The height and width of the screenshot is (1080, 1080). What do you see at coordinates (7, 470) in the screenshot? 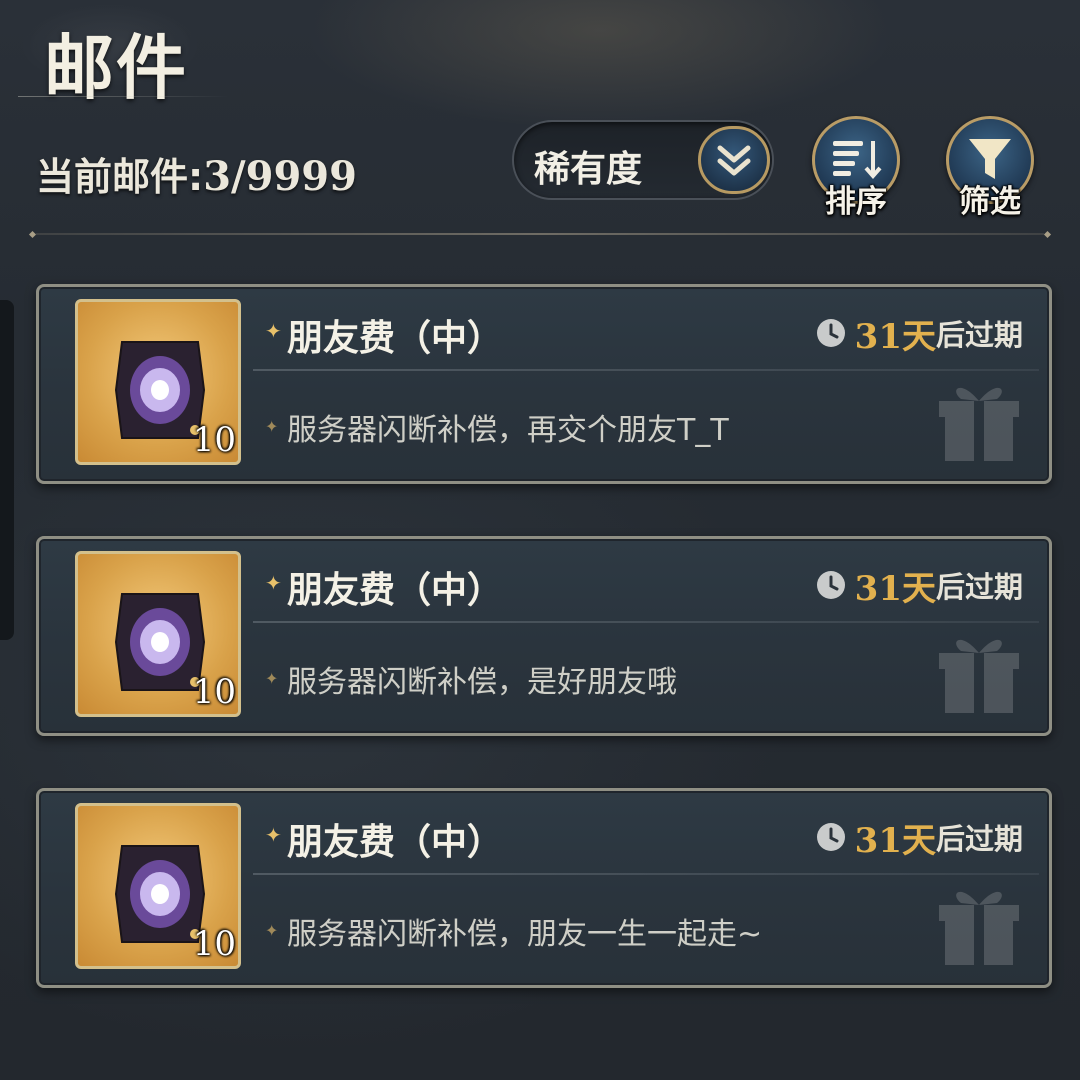
I see `side-panel-edge` at bounding box center [7, 470].